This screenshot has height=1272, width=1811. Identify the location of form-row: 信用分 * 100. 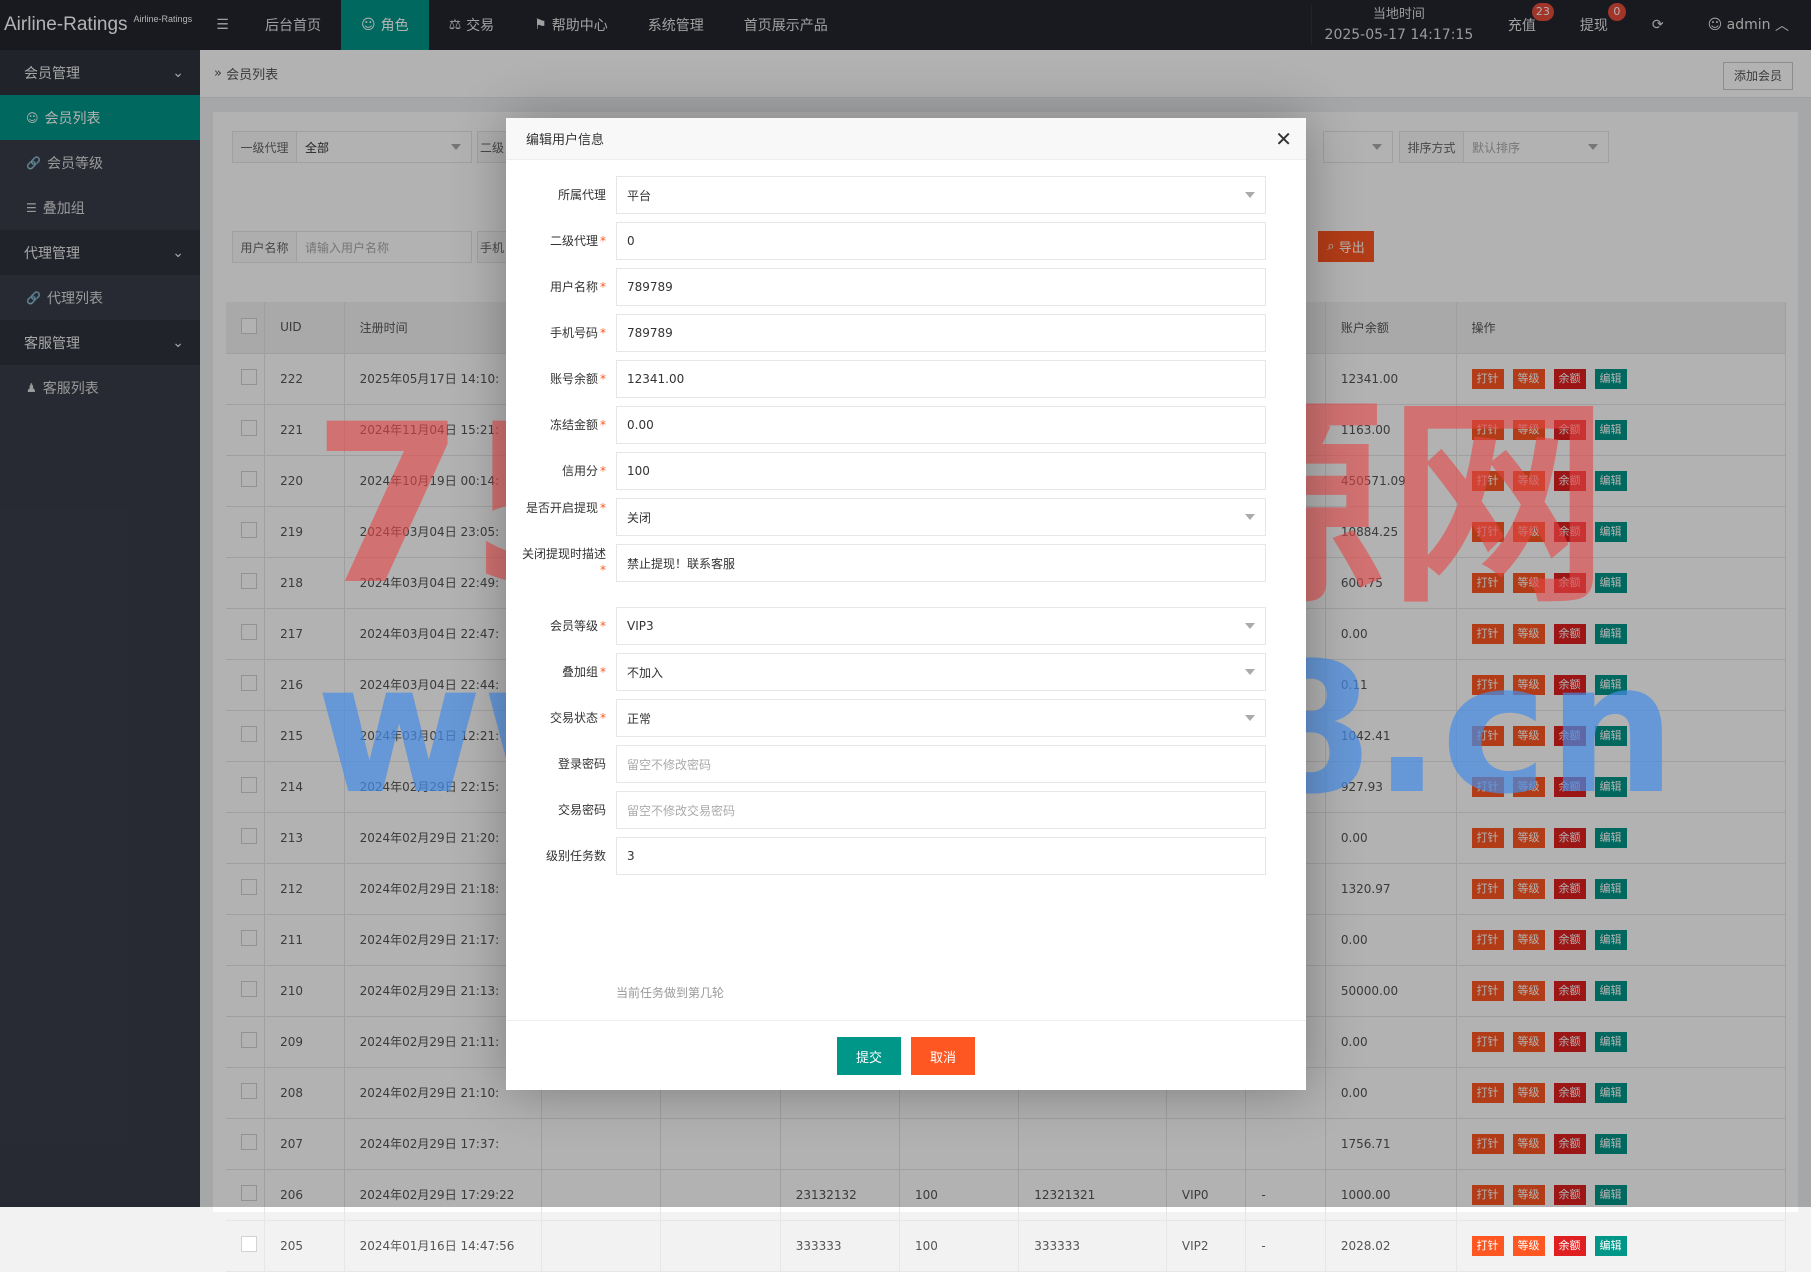
(906, 471).